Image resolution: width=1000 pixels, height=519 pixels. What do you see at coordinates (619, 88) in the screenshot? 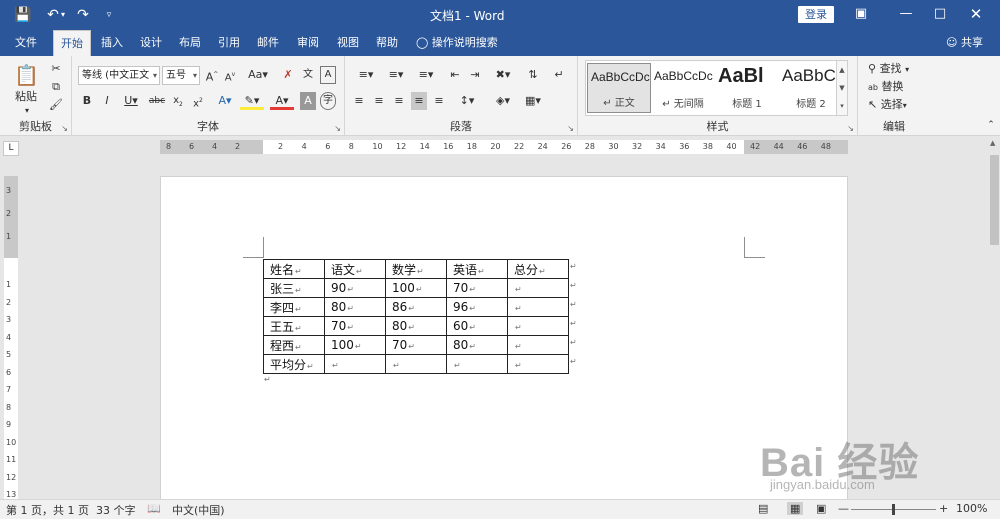
I see `style-normal: AaBbCcDc ↵ 正文` at bounding box center [619, 88].